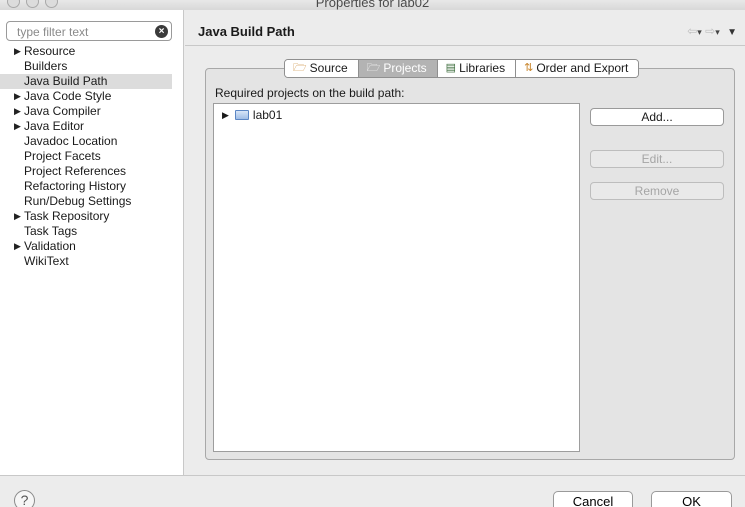  I want to click on tree-item-project-references: Project References, so click(92, 171).